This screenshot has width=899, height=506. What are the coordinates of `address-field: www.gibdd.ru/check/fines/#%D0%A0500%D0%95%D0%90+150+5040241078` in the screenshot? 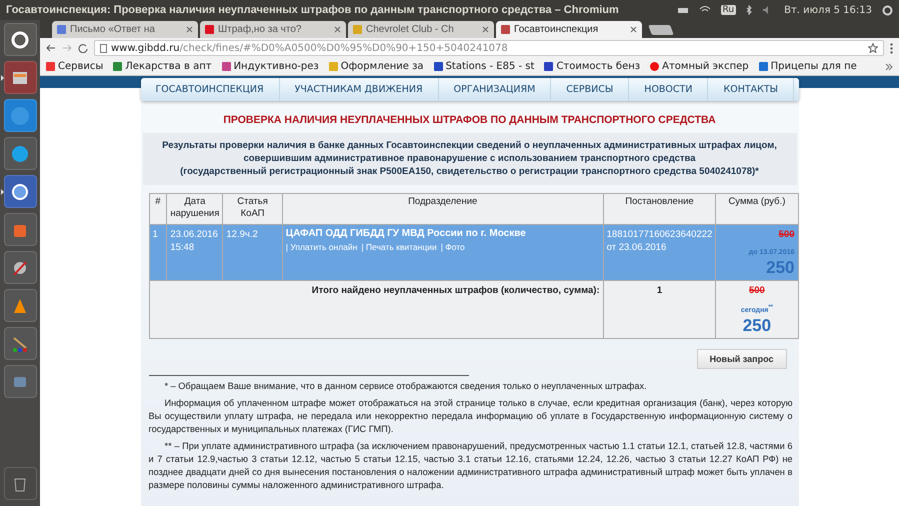 It's located at (489, 48).